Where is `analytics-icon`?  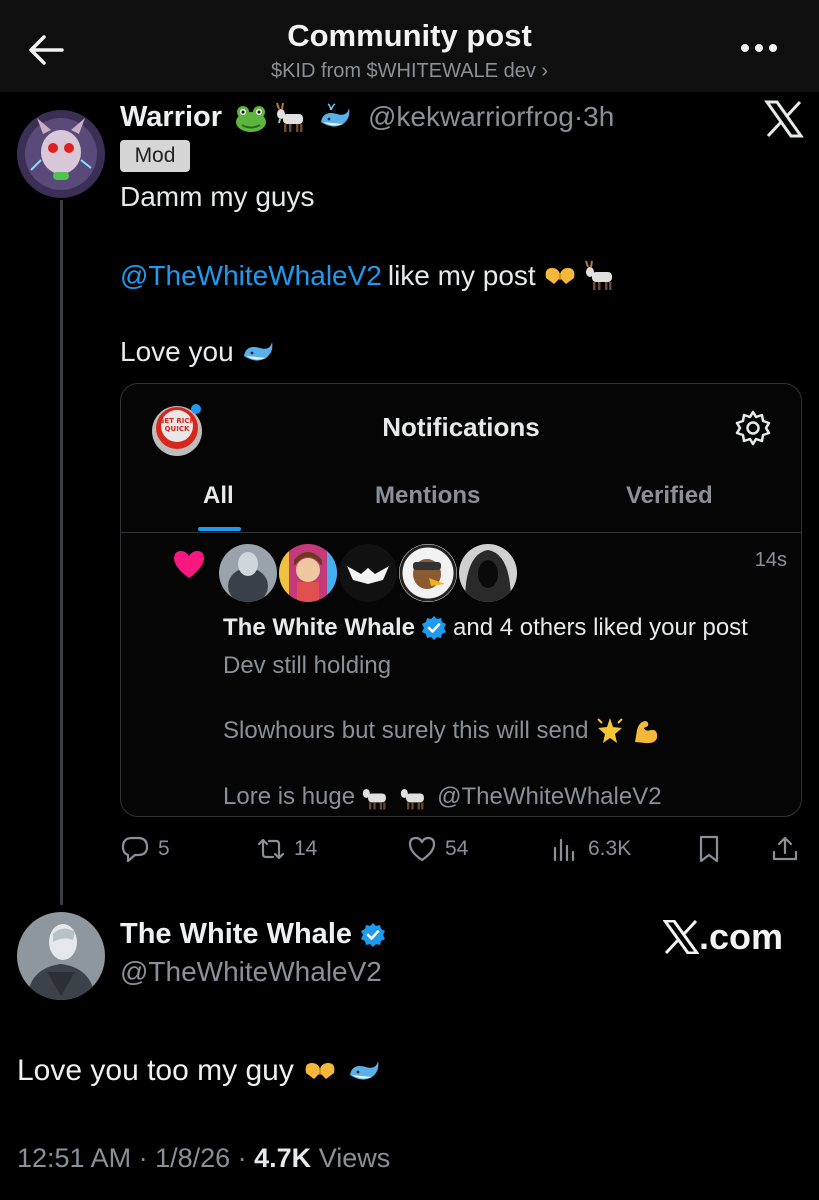 analytics-icon is located at coordinates (564, 850).